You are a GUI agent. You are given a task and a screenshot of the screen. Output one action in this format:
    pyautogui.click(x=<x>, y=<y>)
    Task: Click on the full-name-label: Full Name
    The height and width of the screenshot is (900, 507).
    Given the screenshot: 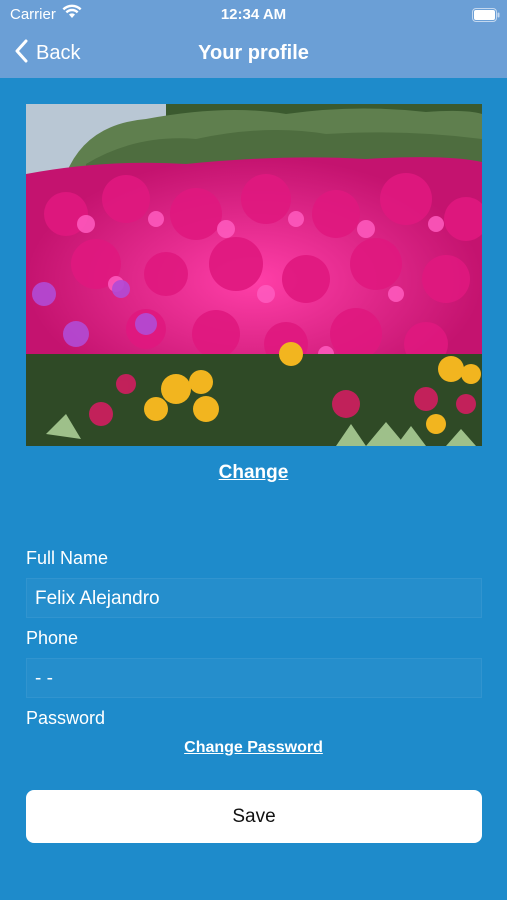 What is the action you would take?
    pyautogui.click(x=67, y=558)
    